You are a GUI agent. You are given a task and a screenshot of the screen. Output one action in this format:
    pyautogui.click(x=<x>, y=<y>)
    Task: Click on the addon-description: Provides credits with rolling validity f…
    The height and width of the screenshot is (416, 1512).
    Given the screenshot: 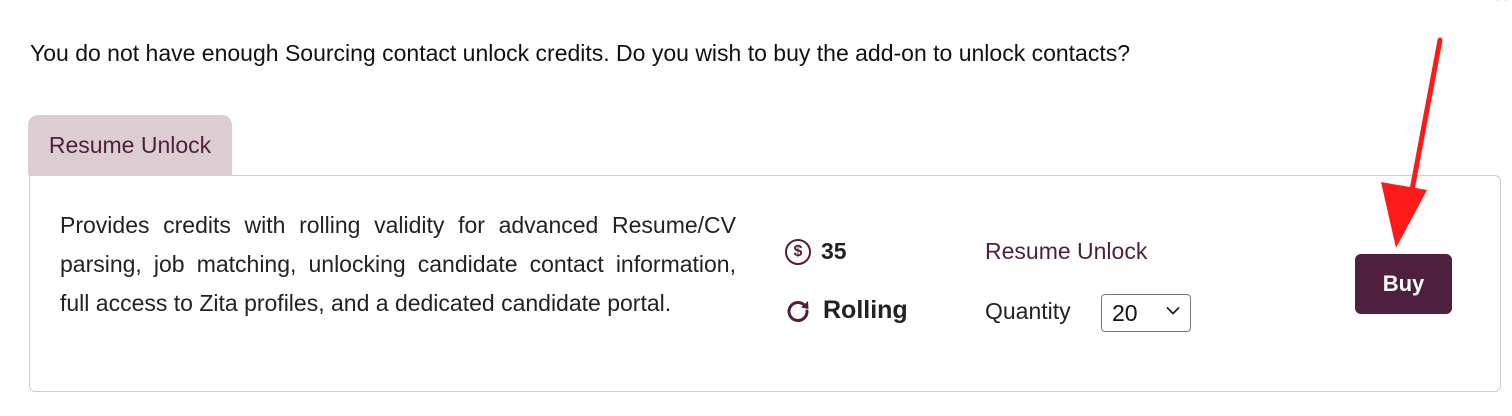 What is the action you would take?
    pyautogui.click(x=398, y=264)
    